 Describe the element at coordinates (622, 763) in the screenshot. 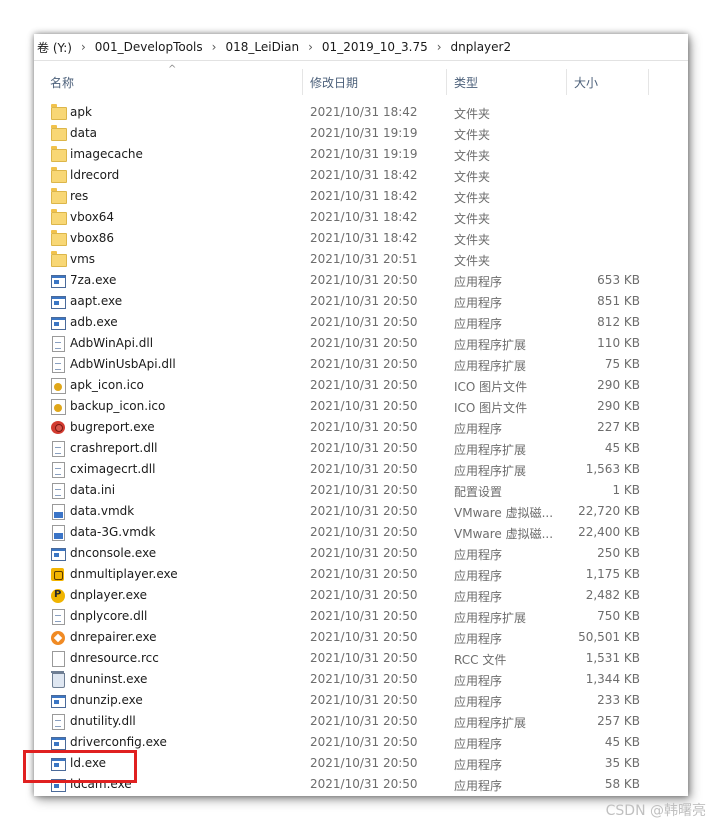

I see `file-size: 35 KB` at that location.